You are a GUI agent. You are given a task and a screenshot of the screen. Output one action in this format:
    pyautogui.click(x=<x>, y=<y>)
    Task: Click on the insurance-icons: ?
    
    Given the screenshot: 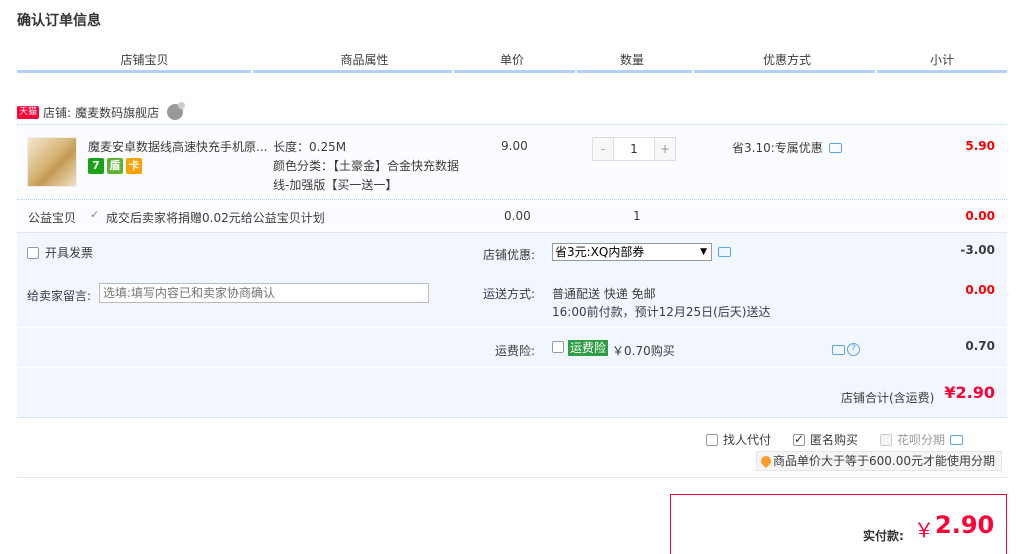 What is the action you would take?
    pyautogui.click(x=846, y=349)
    